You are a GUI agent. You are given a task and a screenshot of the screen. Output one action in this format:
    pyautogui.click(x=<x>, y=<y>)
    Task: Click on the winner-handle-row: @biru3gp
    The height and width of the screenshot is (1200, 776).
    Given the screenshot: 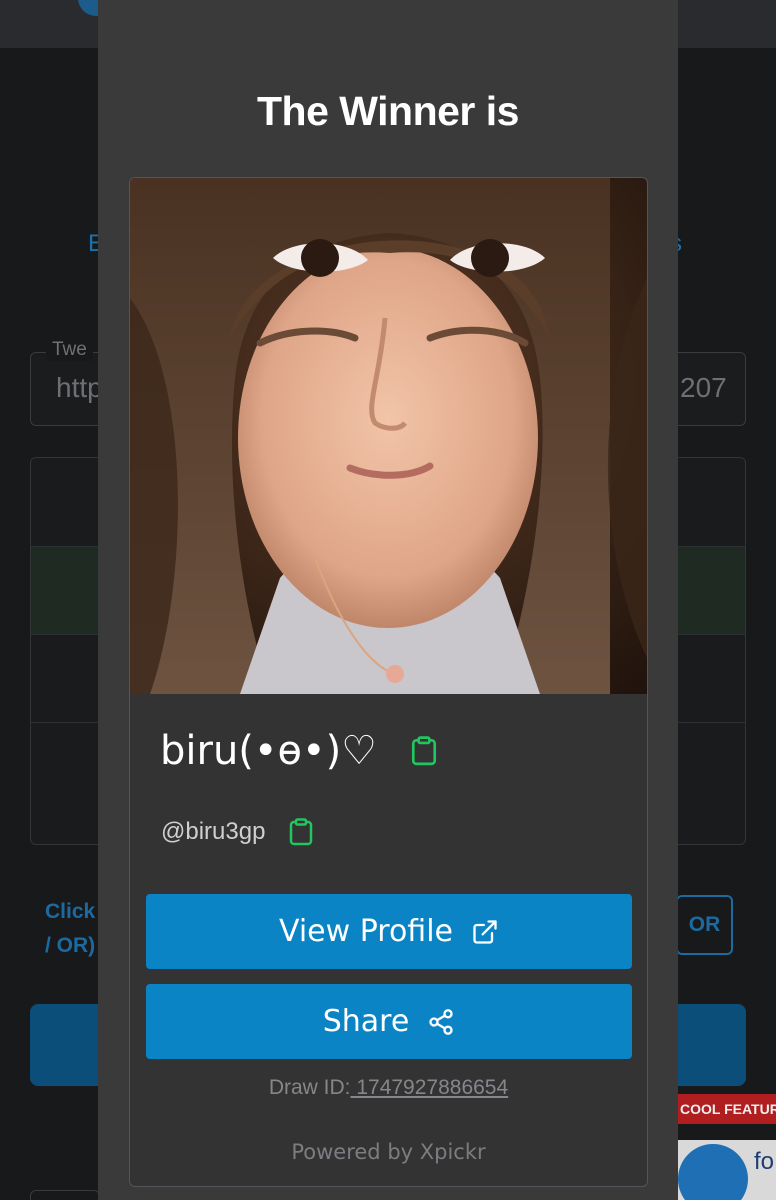 What is the action you would take?
    pyautogui.click(x=237, y=832)
    